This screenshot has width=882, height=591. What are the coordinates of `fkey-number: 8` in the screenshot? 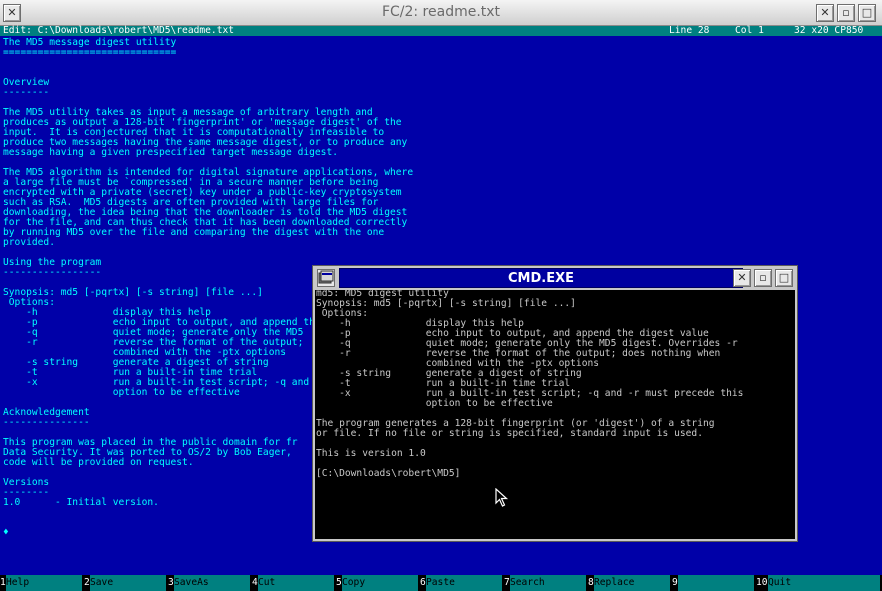 It's located at (591, 582).